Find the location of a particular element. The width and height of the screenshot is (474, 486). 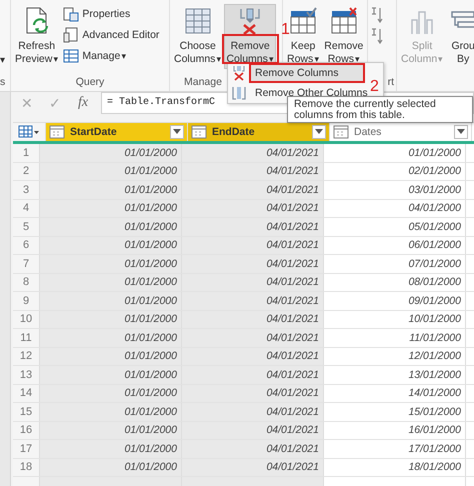

row-number: 9 is located at coordinates (26, 300).